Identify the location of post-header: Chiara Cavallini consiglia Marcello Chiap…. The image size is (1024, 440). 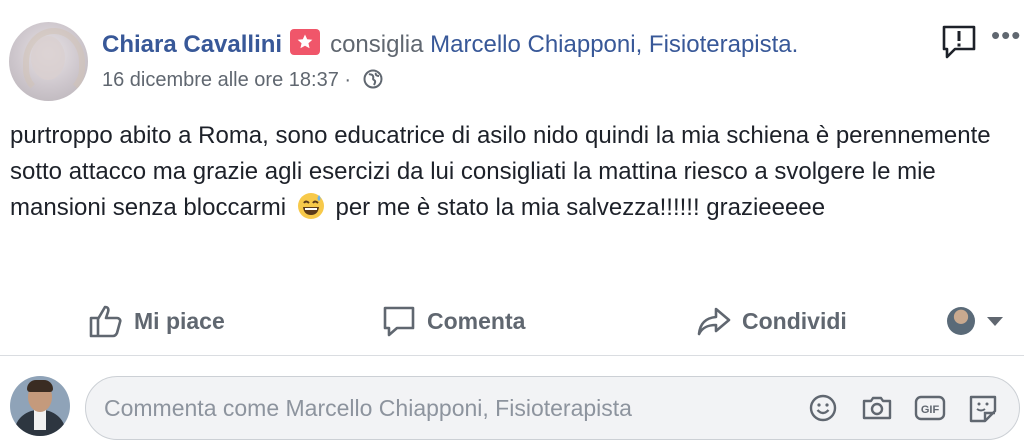
(450, 44).